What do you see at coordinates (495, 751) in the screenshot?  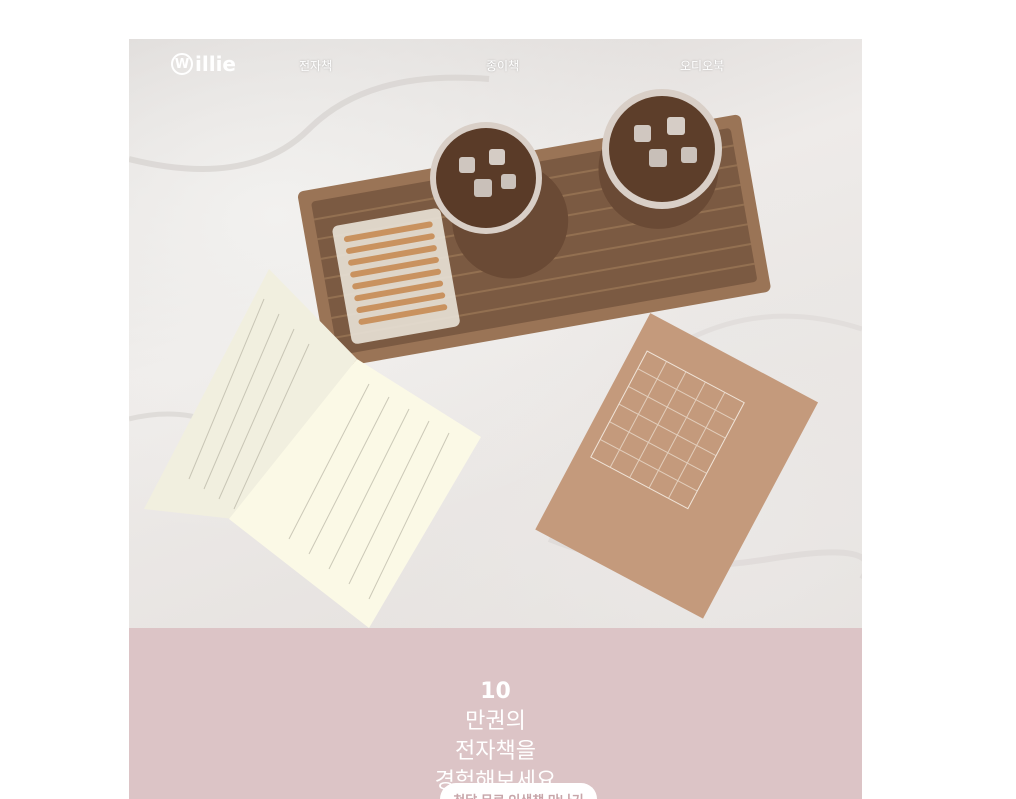 I see `headline-line2: 전자책을` at bounding box center [495, 751].